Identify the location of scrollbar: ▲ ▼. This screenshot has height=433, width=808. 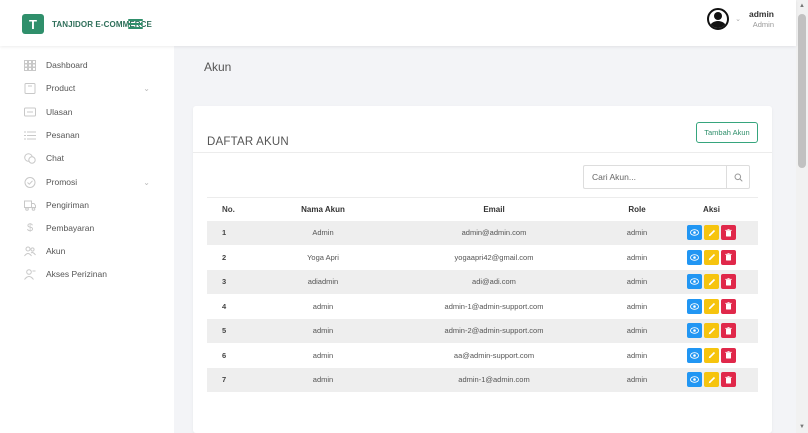
(802, 216).